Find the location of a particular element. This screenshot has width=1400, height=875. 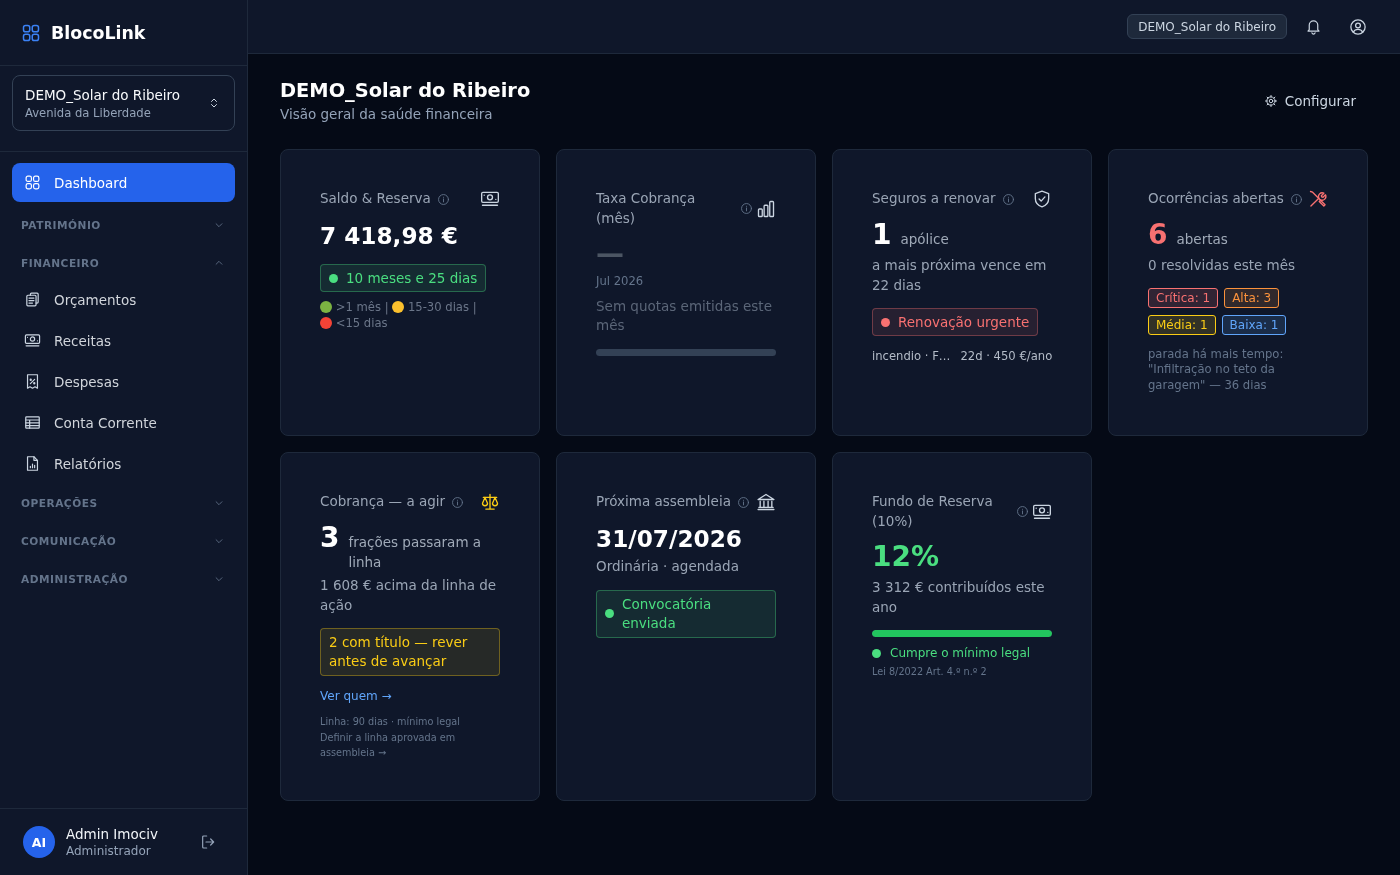

legend-label: <15 dias is located at coordinates (361, 322).